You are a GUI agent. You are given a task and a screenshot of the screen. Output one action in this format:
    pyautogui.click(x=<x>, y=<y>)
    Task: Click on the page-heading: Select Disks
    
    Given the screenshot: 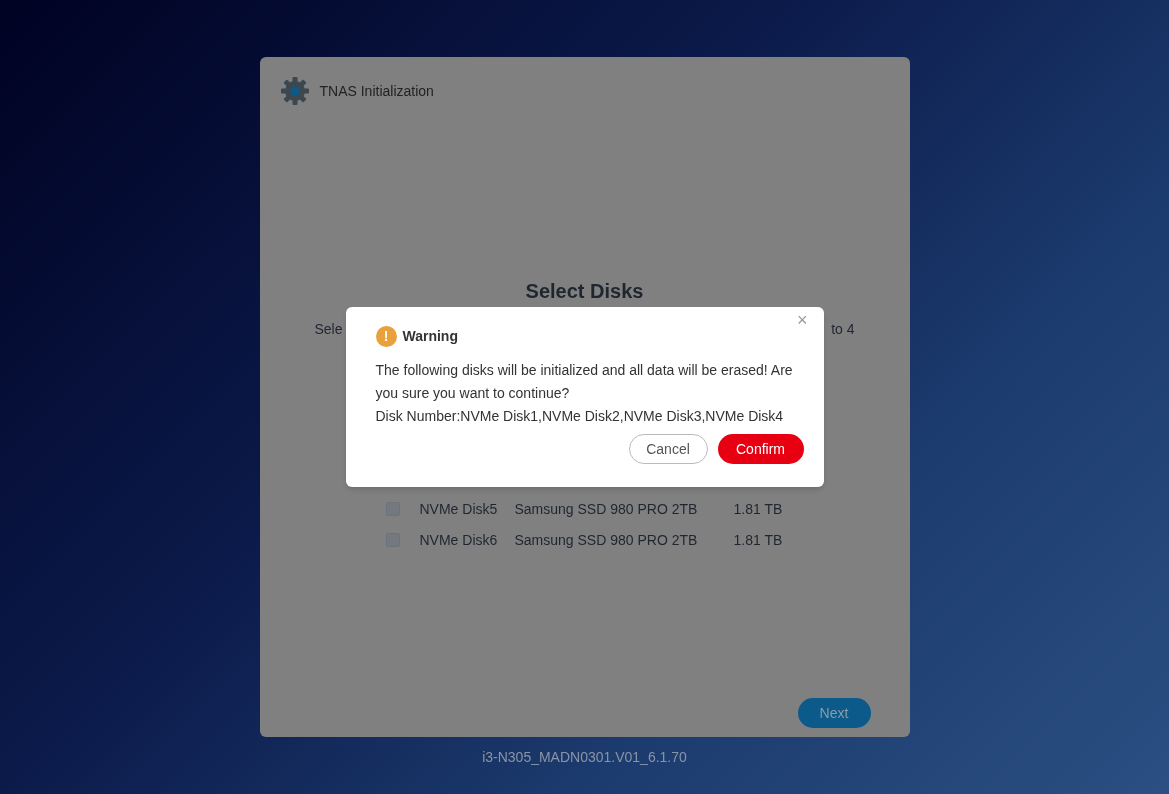 What is the action you would take?
    pyautogui.click(x=584, y=291)
    